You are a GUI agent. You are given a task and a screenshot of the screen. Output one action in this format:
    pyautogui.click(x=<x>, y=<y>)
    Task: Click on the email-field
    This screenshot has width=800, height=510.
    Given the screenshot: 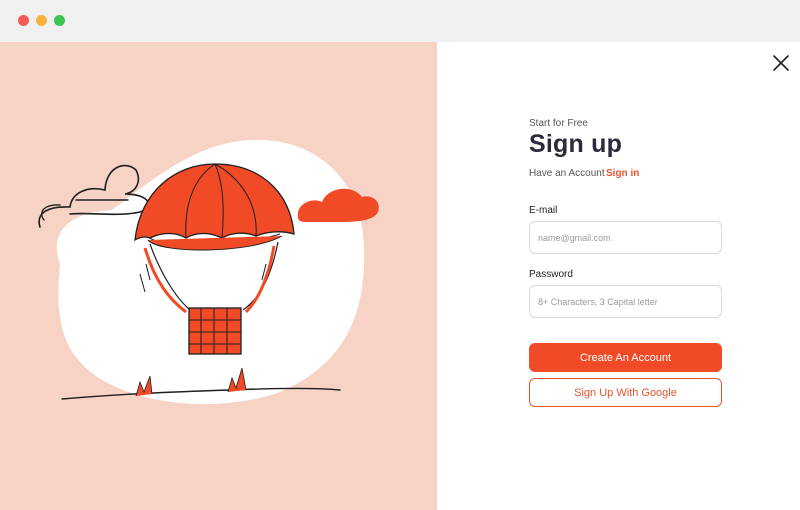 What is the action you would take?
    pyautogui.click(x=625, y=237)
    